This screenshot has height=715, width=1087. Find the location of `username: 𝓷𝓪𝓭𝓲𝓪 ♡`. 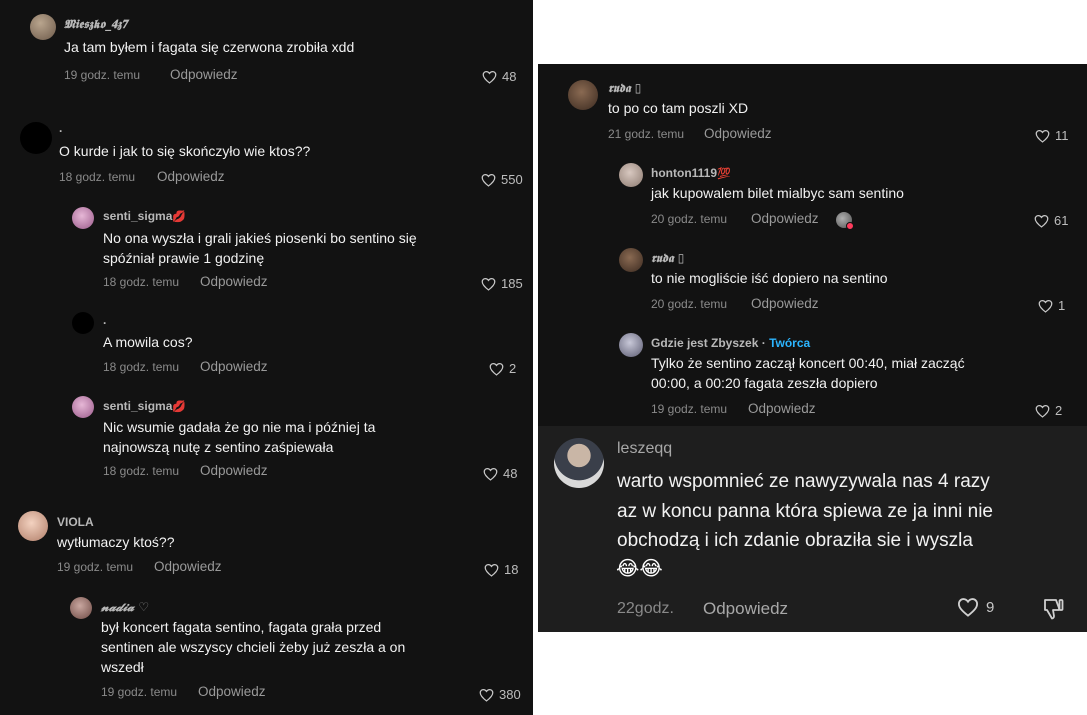

username: 𝓷𝓪𝓭𝓲𝓪 ♡ is located at coordinates (125, 607).